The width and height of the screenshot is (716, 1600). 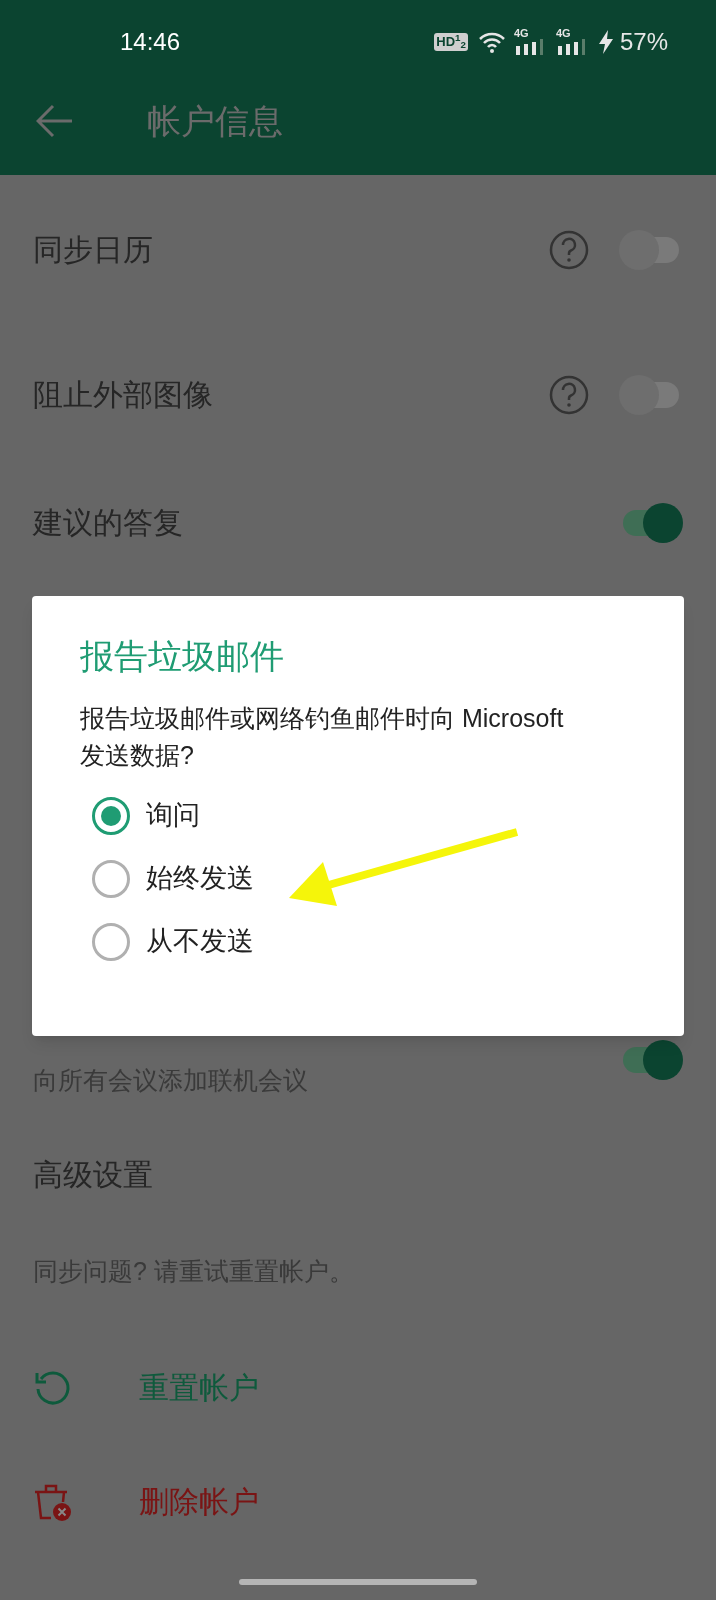 I want to click on radio-option: 始终发送, so click(x=358, y=878).